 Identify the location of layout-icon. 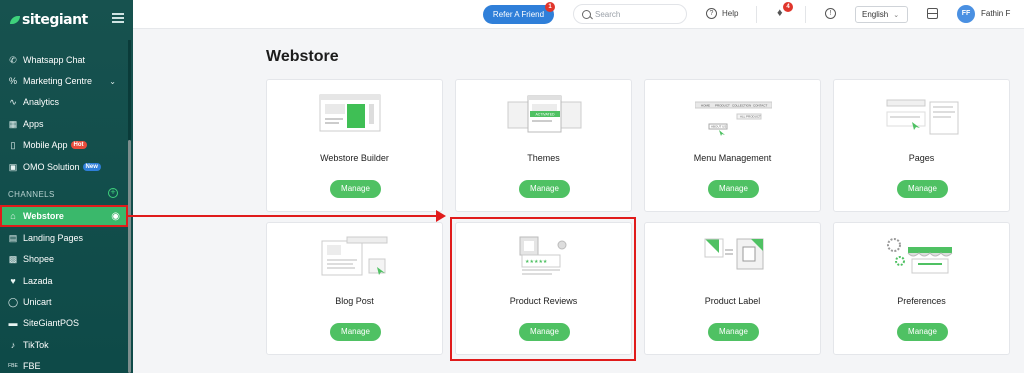
(932, 13).